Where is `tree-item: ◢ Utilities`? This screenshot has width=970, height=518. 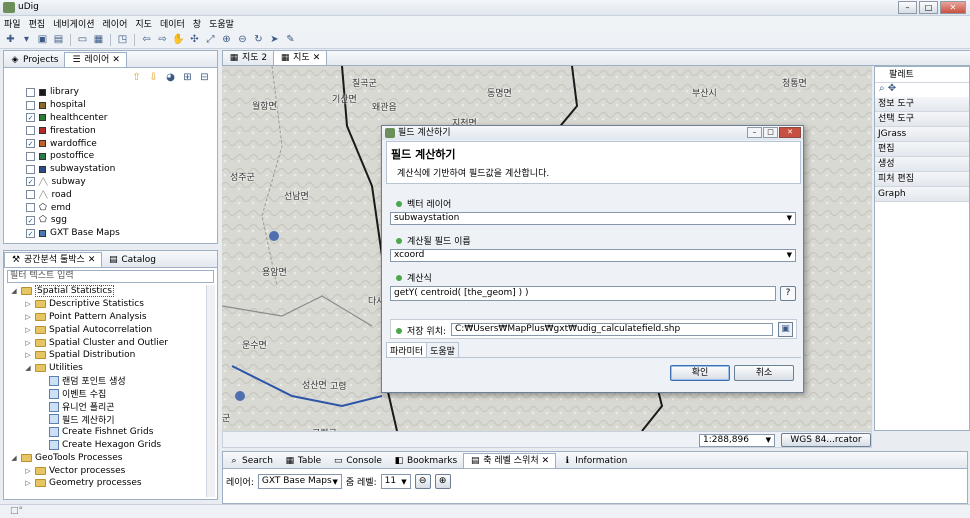
tree-item: ◢ Utilities is located at coordinates (113, 368).